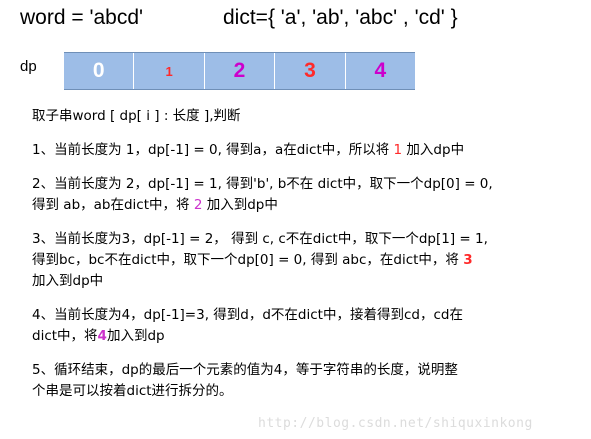  I want to click on step-4-value: 4, so click(102, 336).